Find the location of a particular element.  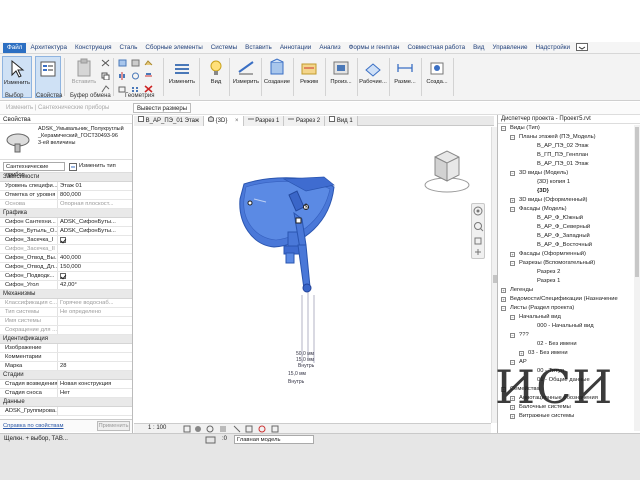

group-select-label: Выбор is located at coordinates (14, 96).